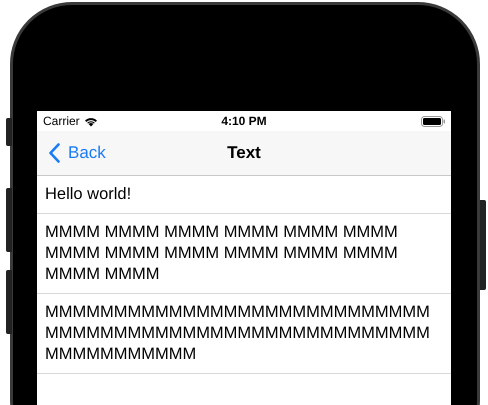  Describe the element at coordinates (238, 333) in the screenshot. I see `row-text: MMMMMMMMMMMMMMMMMMMMMMMMMMMMMMMMMMMMMMMMMMMMMMMMMMMMMMMMMMMMMMMMMMM` at that location.